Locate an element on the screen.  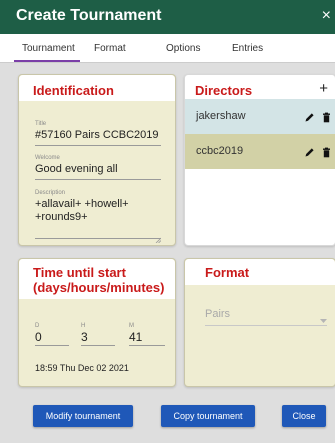
welcome-field-label: Welcome is located at coordinates (47, 158).